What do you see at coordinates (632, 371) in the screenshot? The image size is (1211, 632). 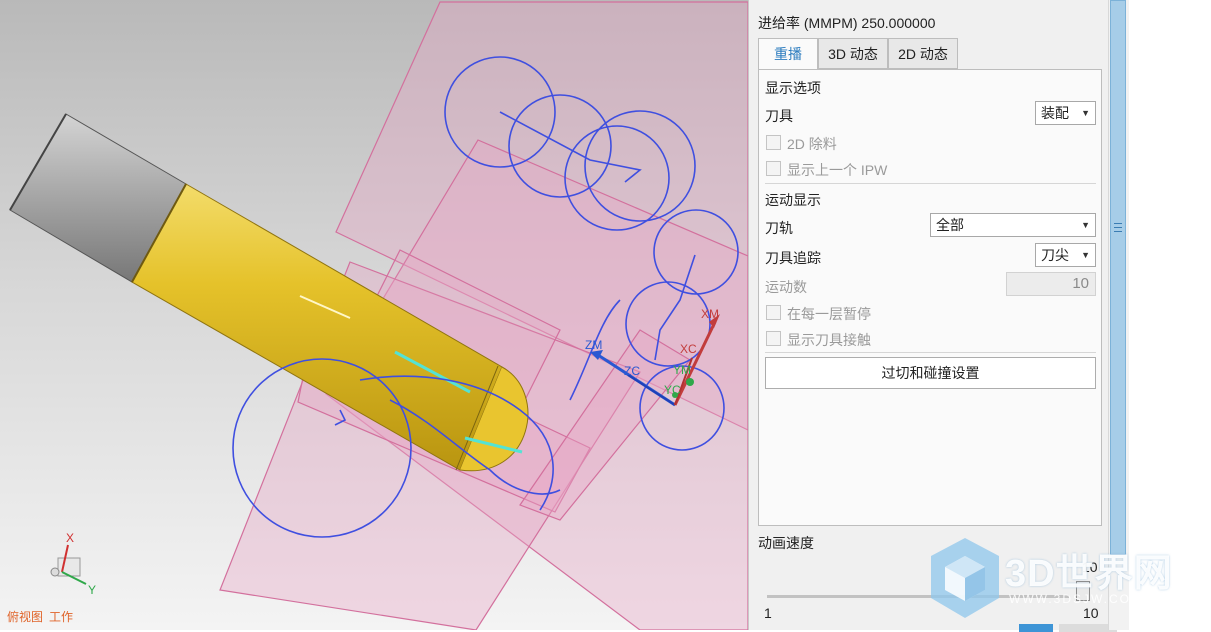 I see `axis-label-zc: ZC` at bounding box center [632, 371].